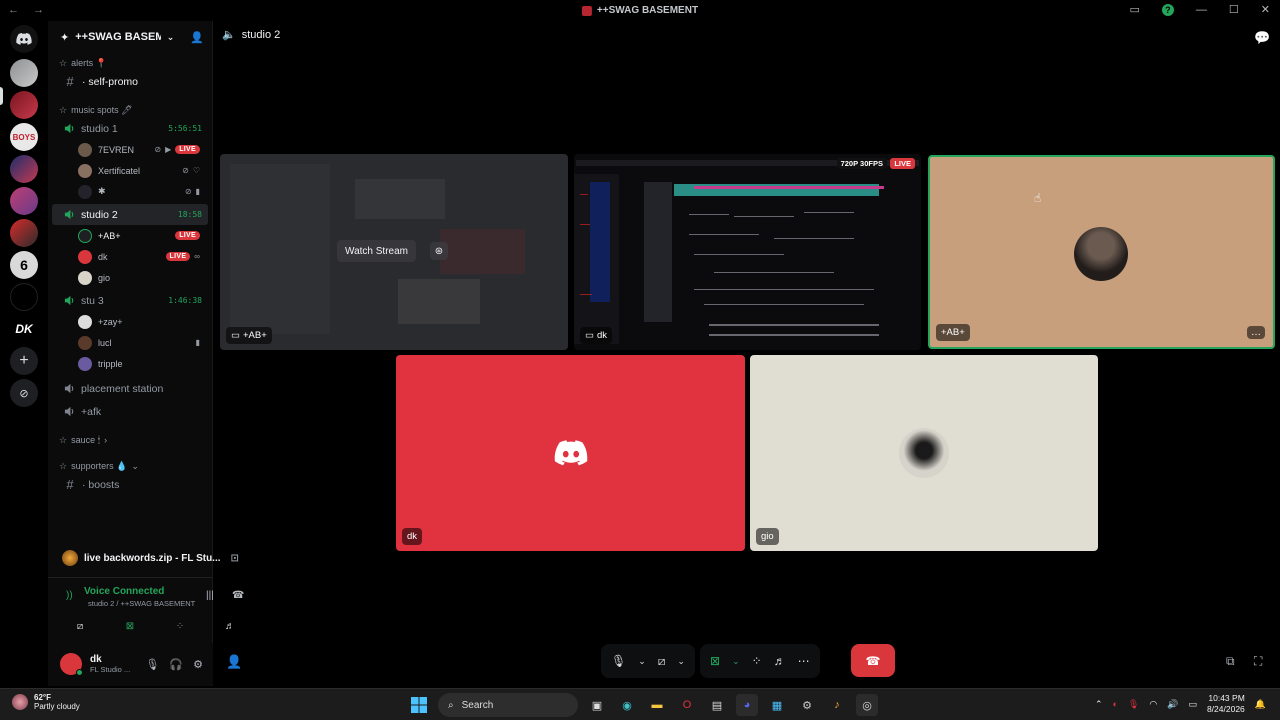  Describe the element at coordinates (1172, 704) in the screenshot. I see `volume-icon: 🔊` at that location.